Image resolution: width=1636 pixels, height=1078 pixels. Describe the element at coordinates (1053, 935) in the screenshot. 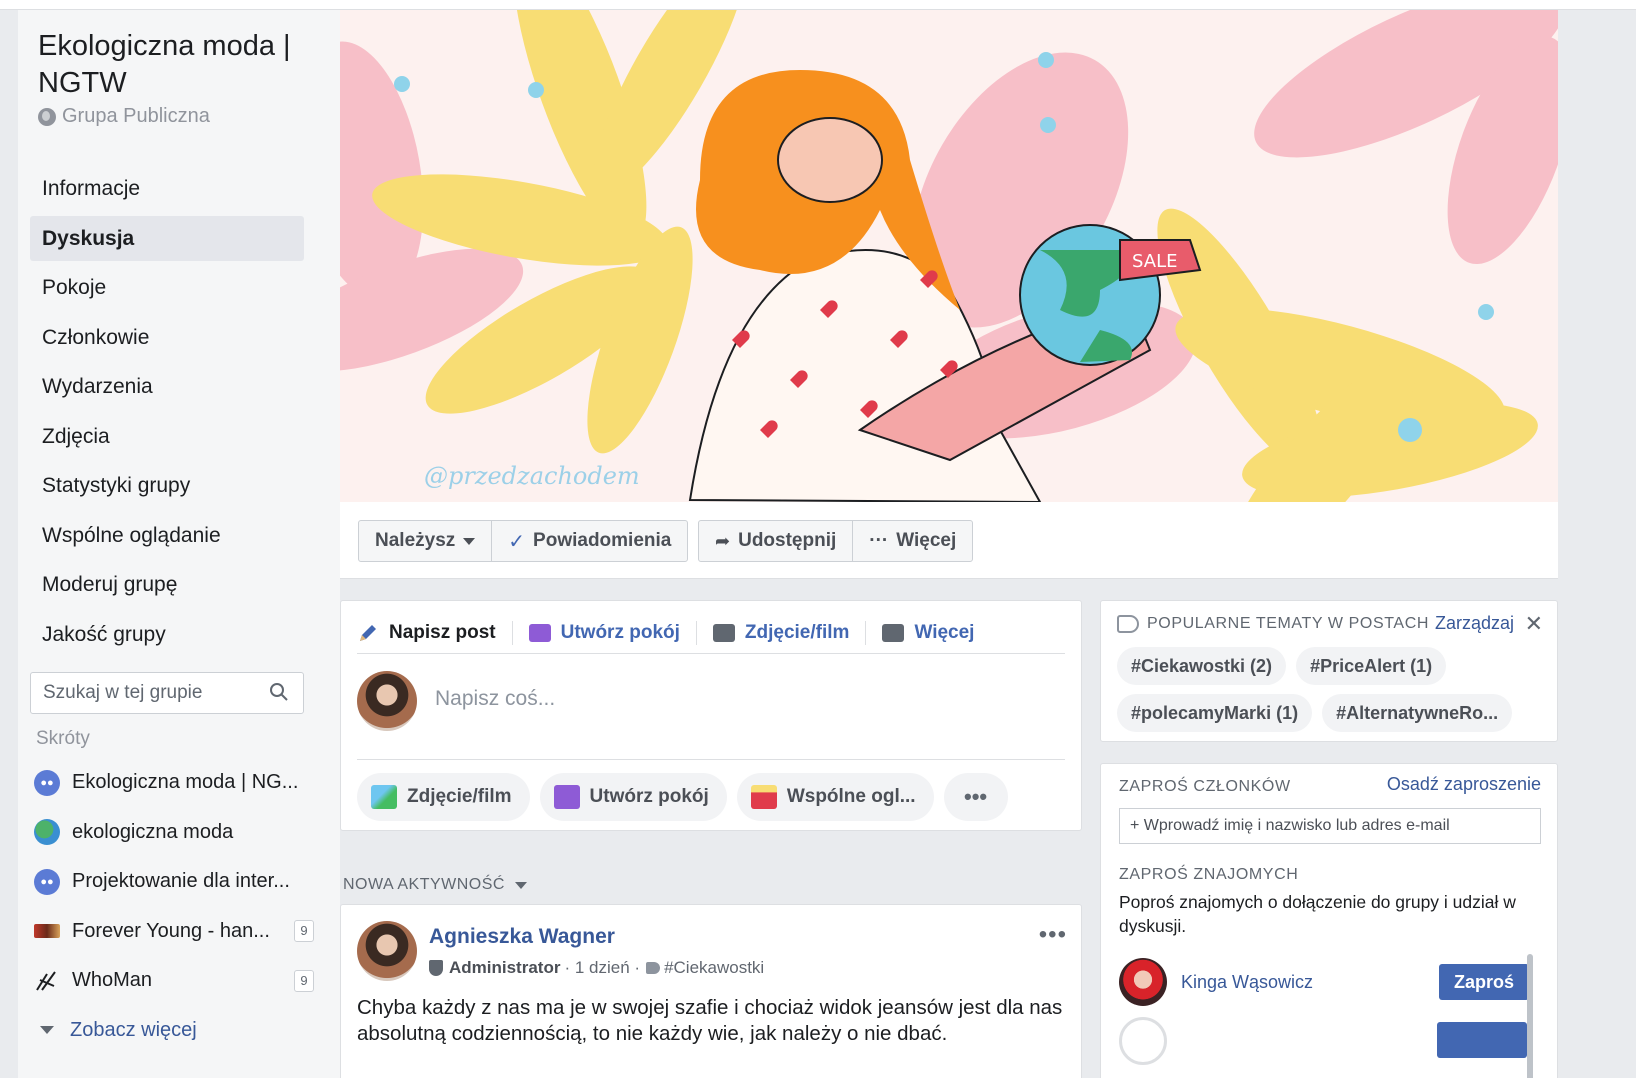

I see `post-menu-button: •••` at that location.